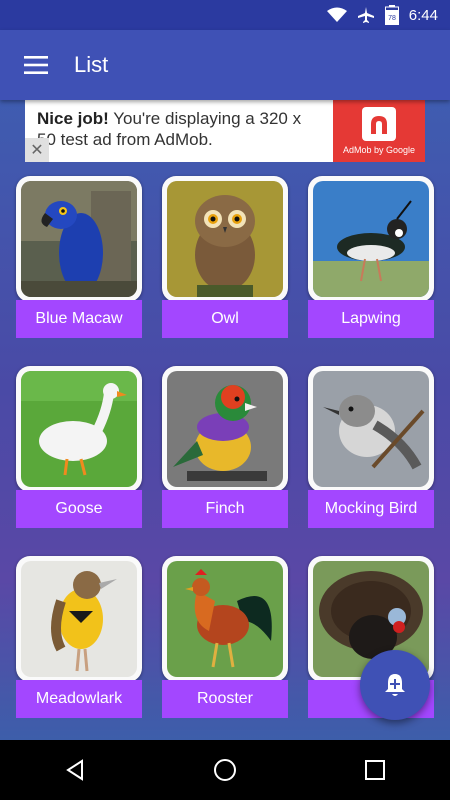 Image resolution: width=450 pixels, height=800 pixels. I want to click on airplane-icon, so click(366, 15).